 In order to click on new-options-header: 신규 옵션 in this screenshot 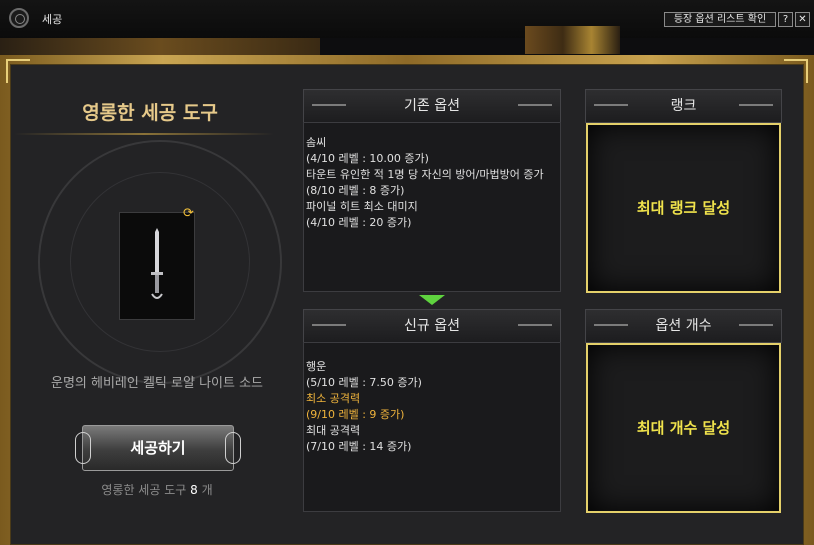, I will do `click(432, 326)`.